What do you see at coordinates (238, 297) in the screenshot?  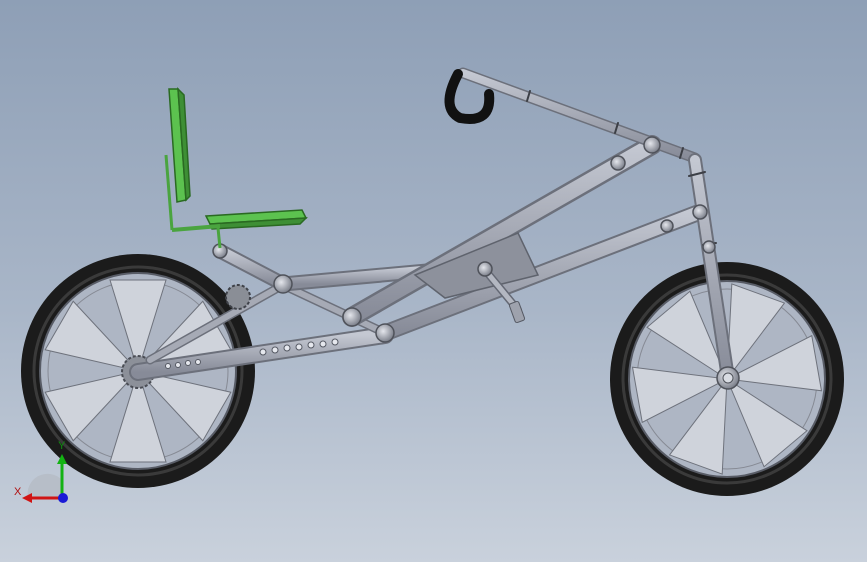 I see `chainring` at bounding box center [238, 297].